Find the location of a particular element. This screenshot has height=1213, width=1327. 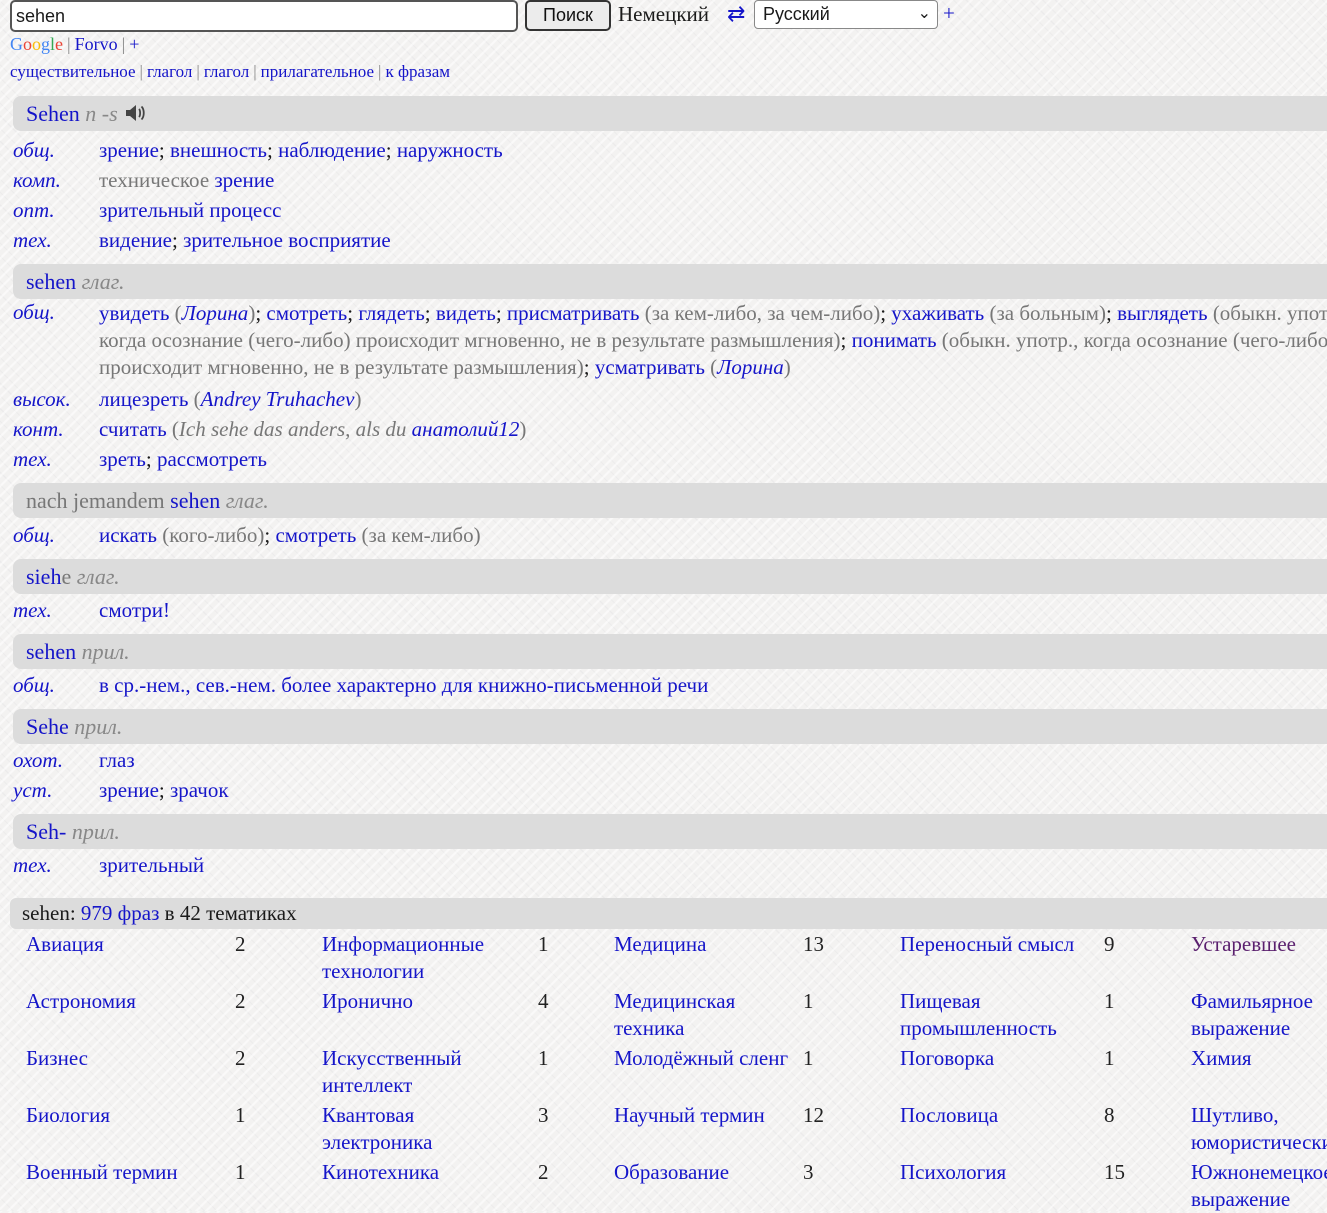

subject-label: охот. is located at coordinates (49, 760).